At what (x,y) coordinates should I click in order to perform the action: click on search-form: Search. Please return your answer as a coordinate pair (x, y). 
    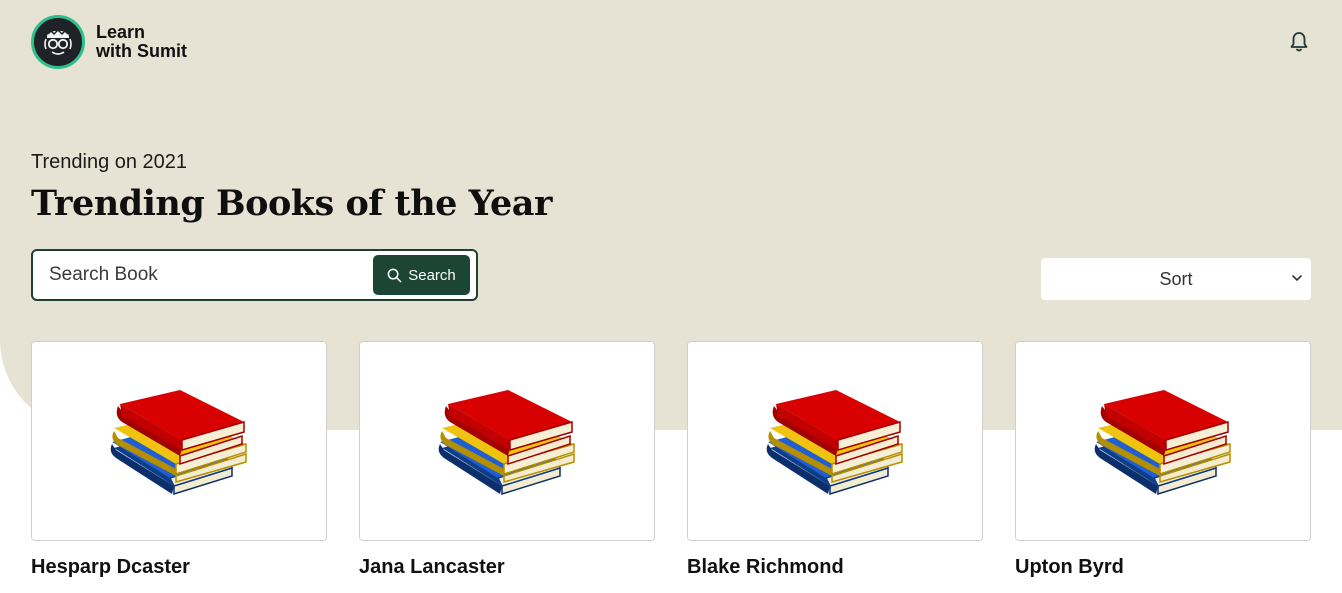
    Looking at the image, I should click on (254, 275).